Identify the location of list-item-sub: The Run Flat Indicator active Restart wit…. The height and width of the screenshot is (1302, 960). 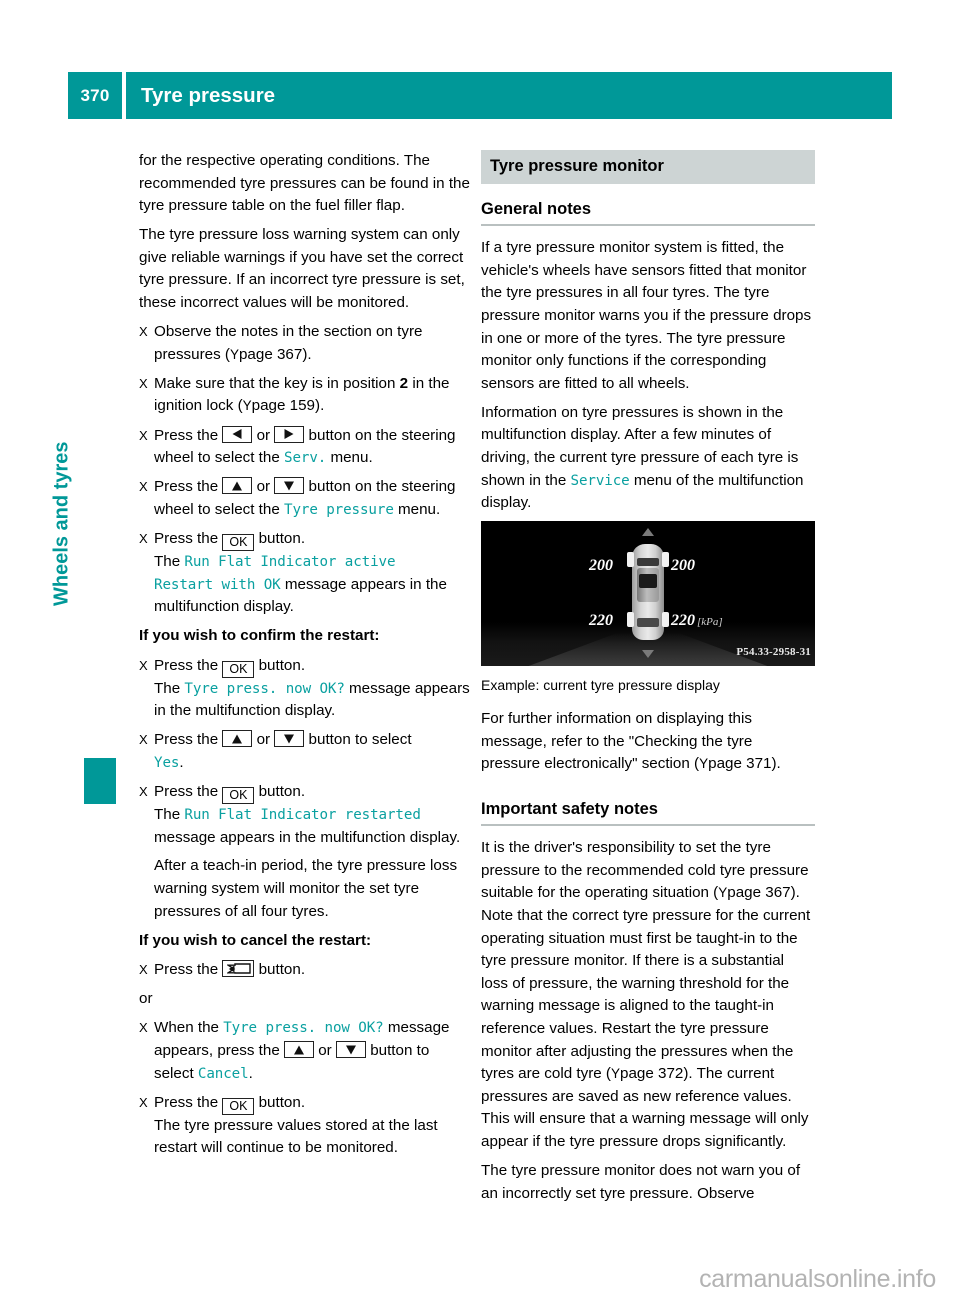
(313, 585).